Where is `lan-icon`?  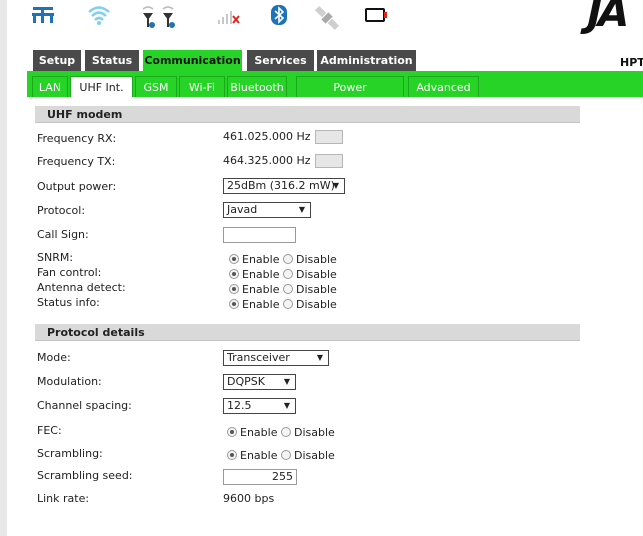 lan-icon is located at coordinates (43, 15).